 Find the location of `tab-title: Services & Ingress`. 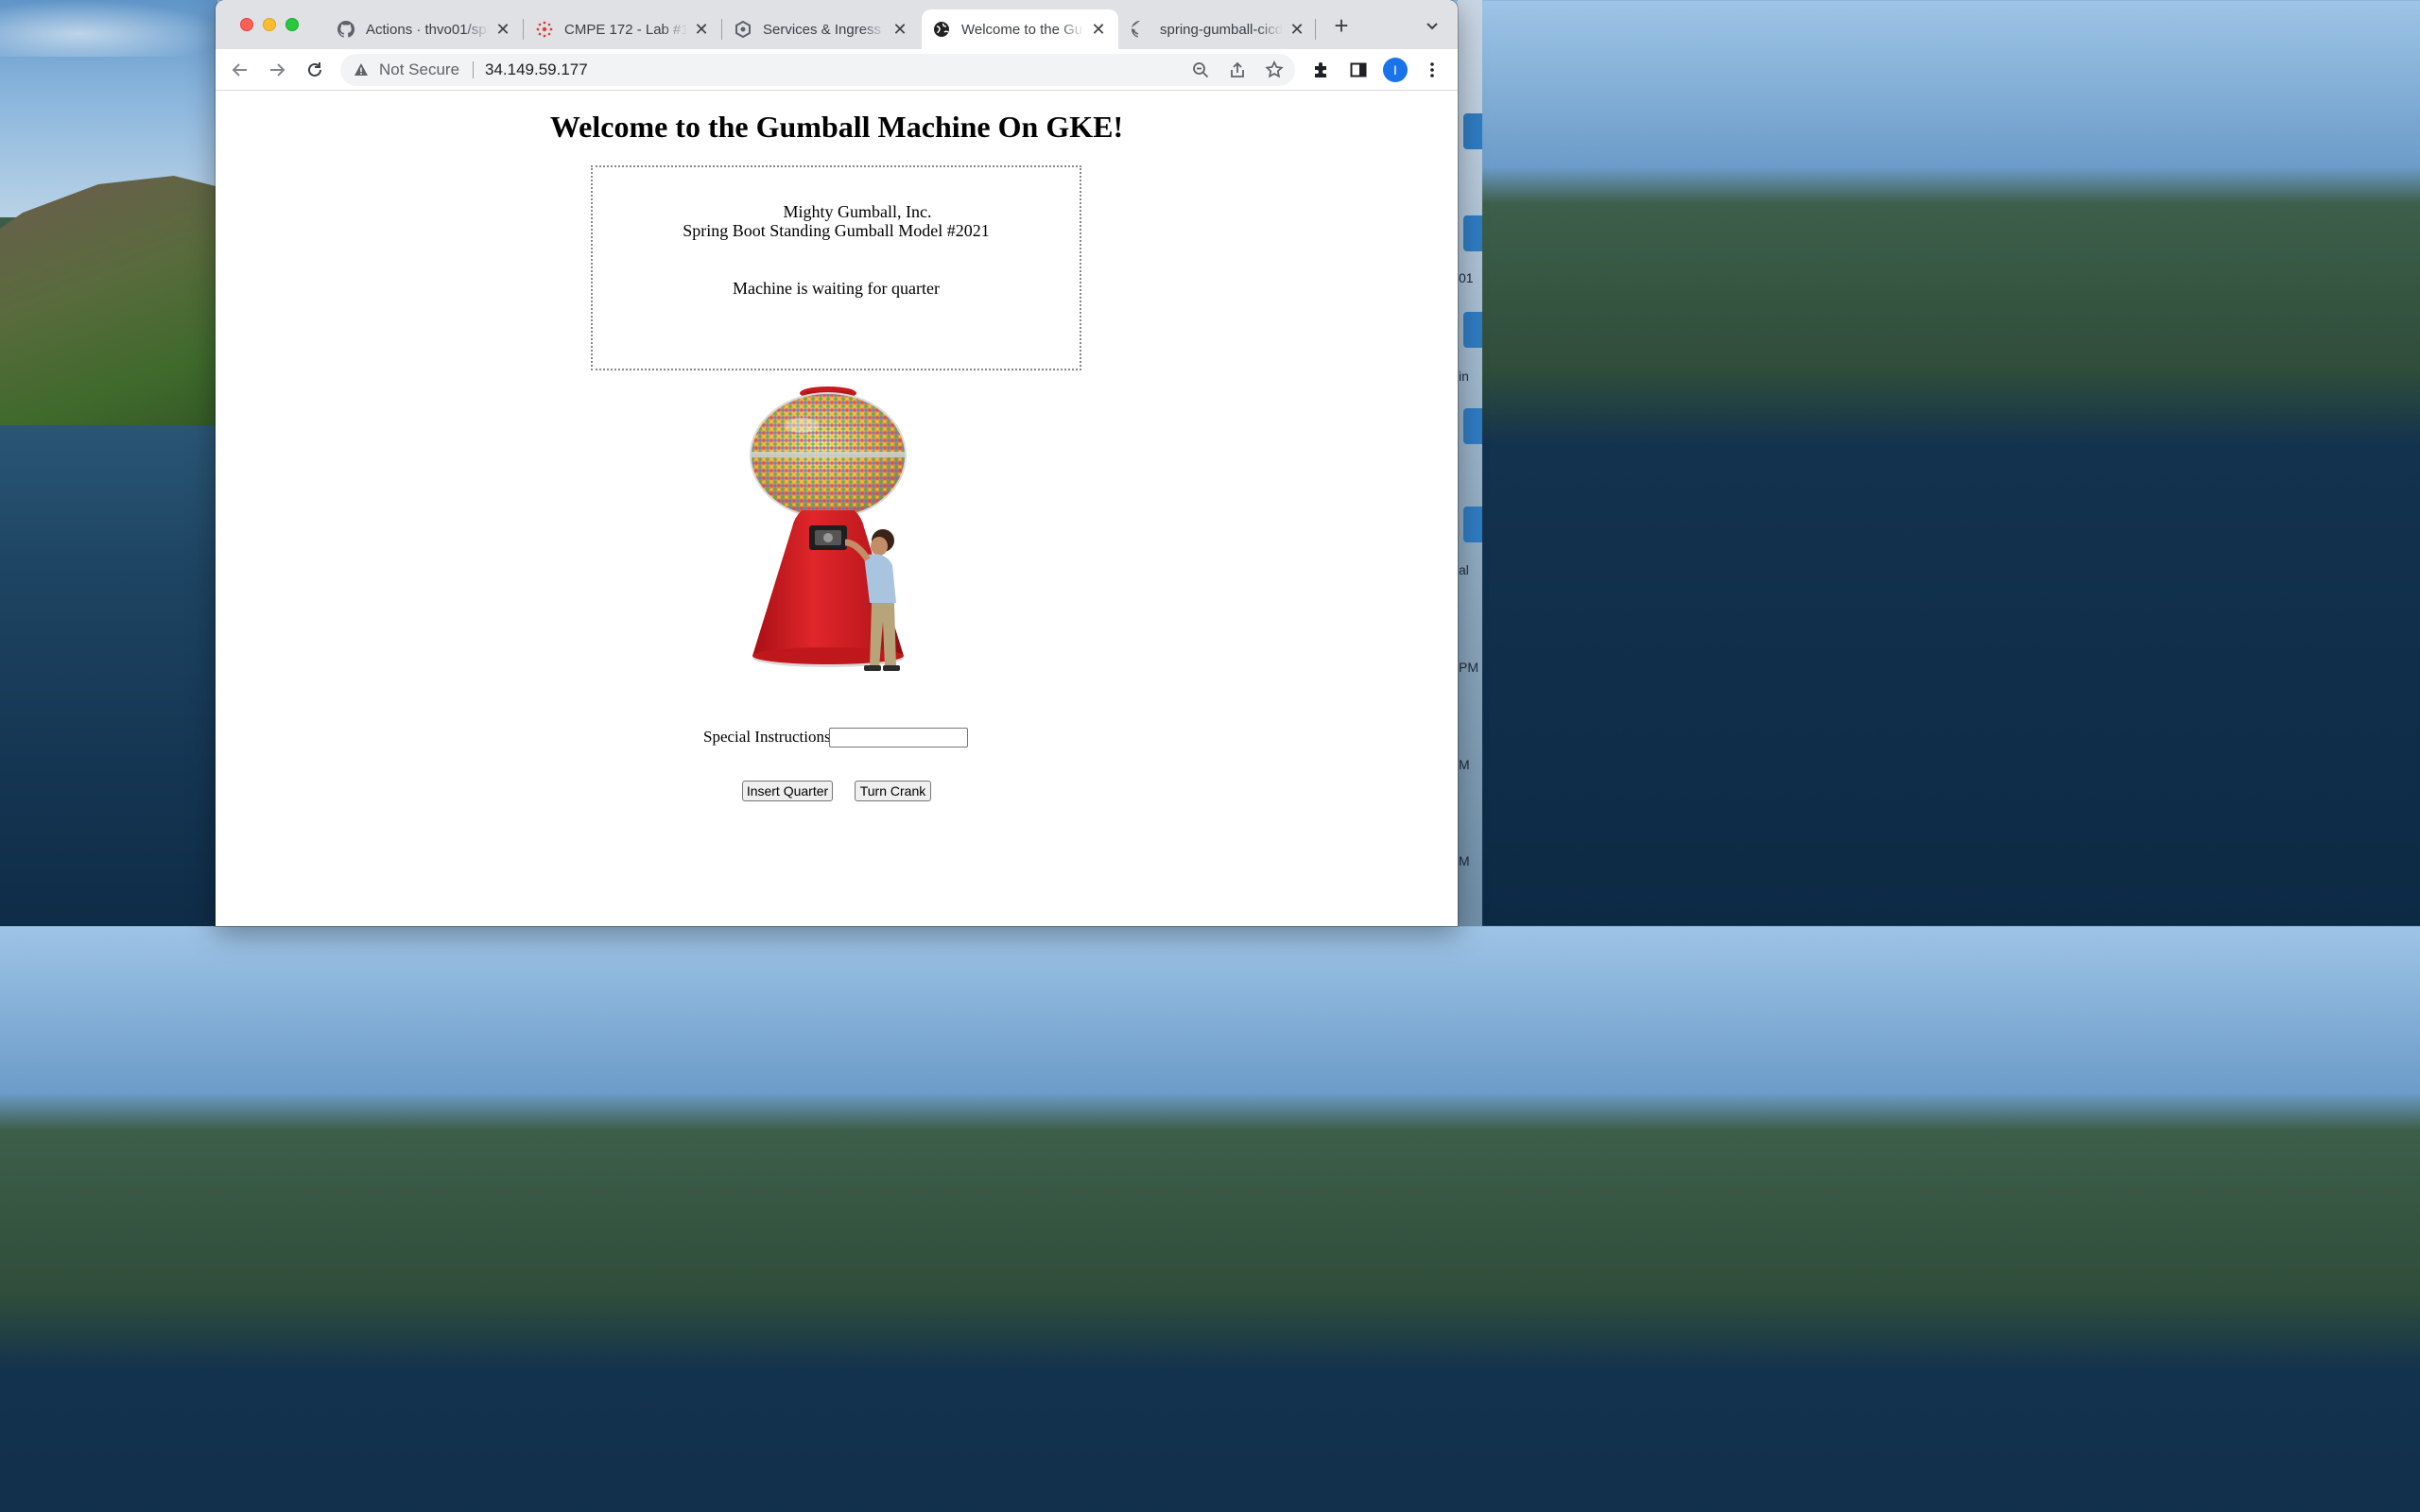

tab-title: Services & Ingress is located at coordinates (822, 29).